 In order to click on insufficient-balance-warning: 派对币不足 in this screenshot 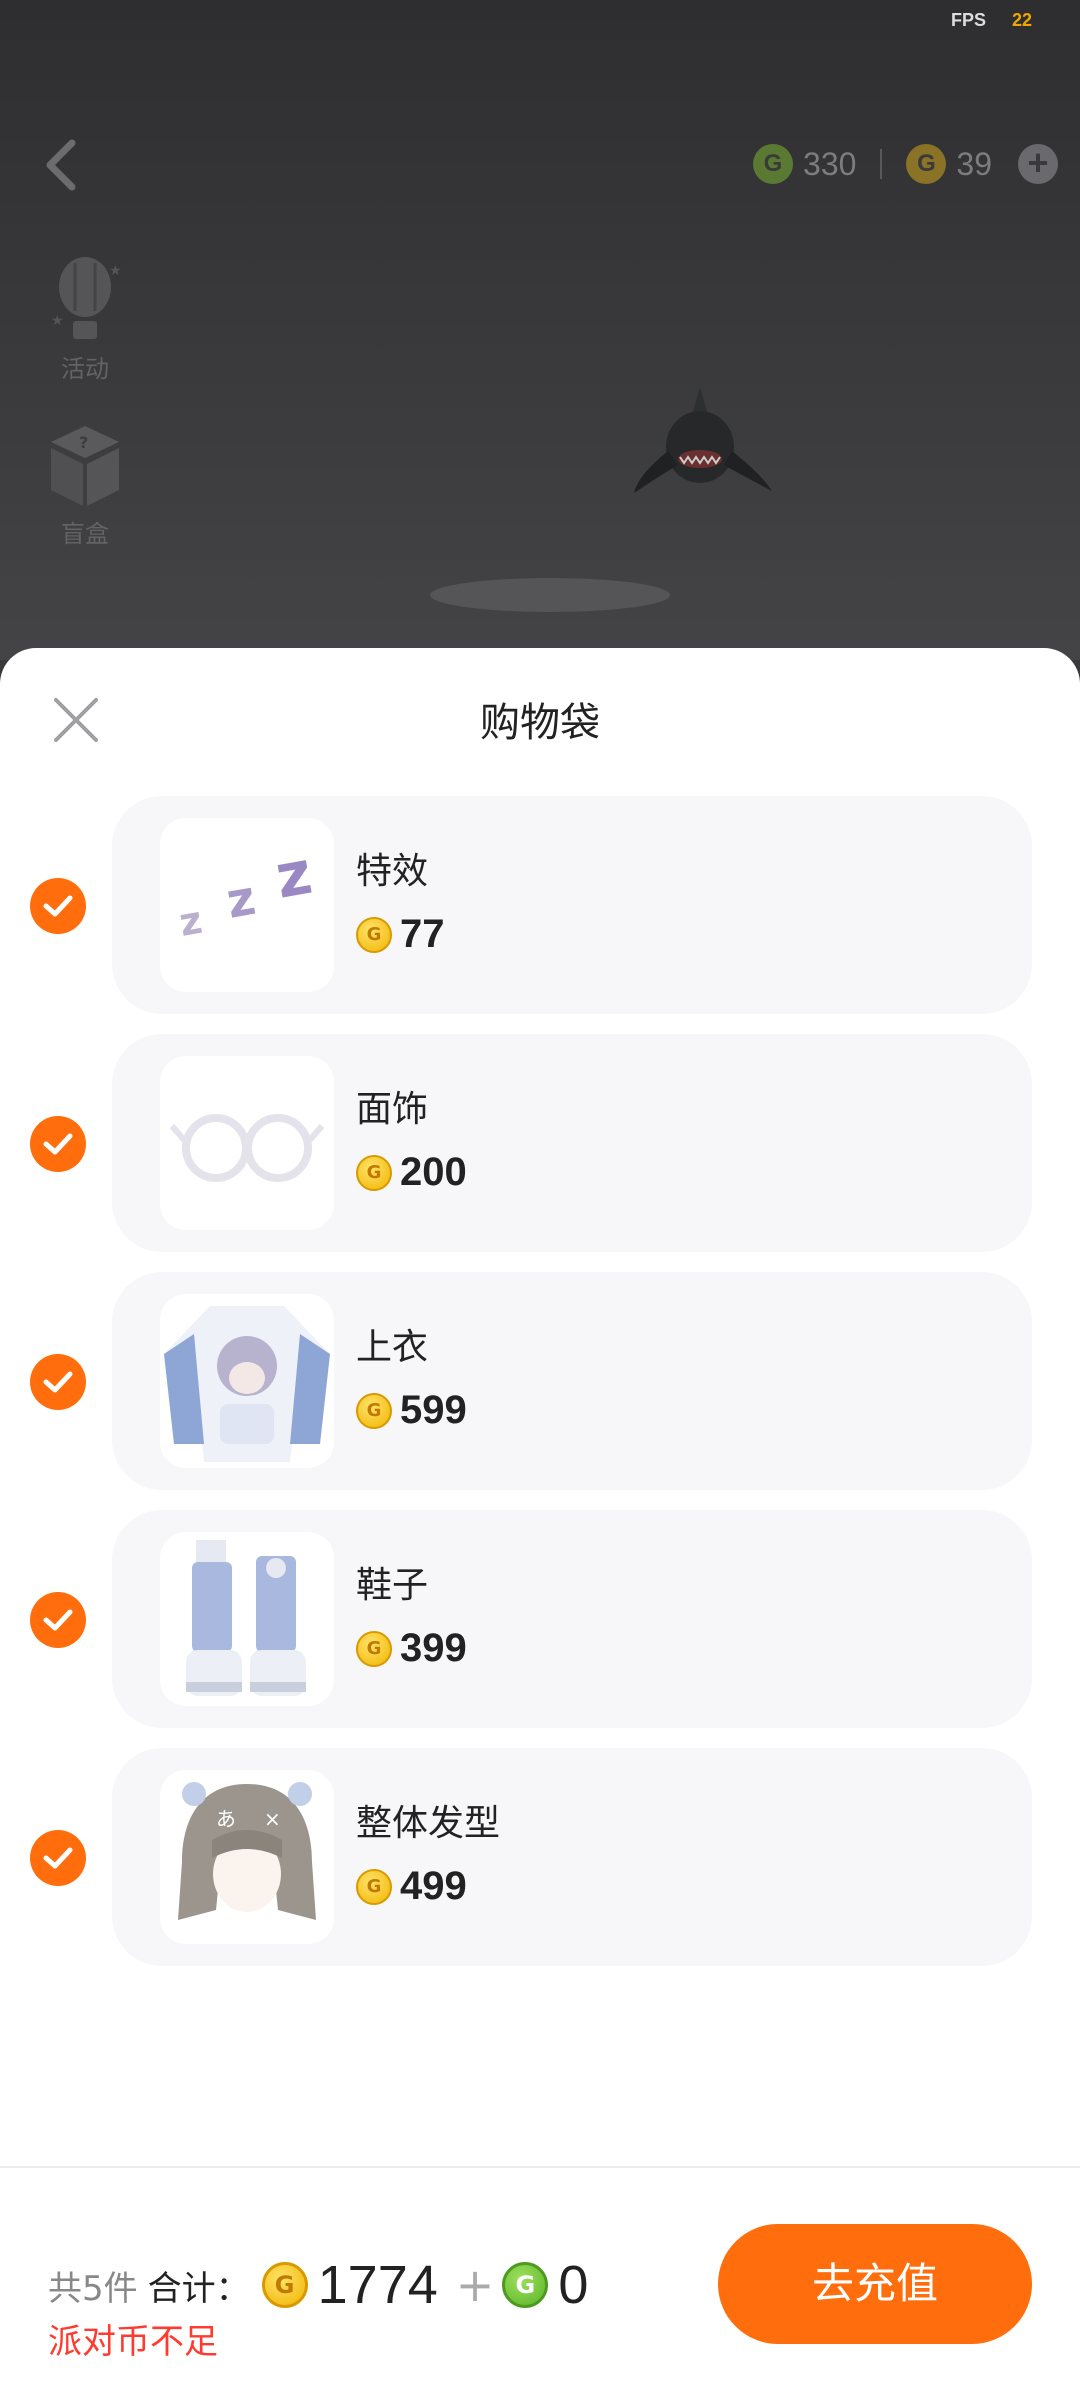, I will do `click(133, 2342)`.